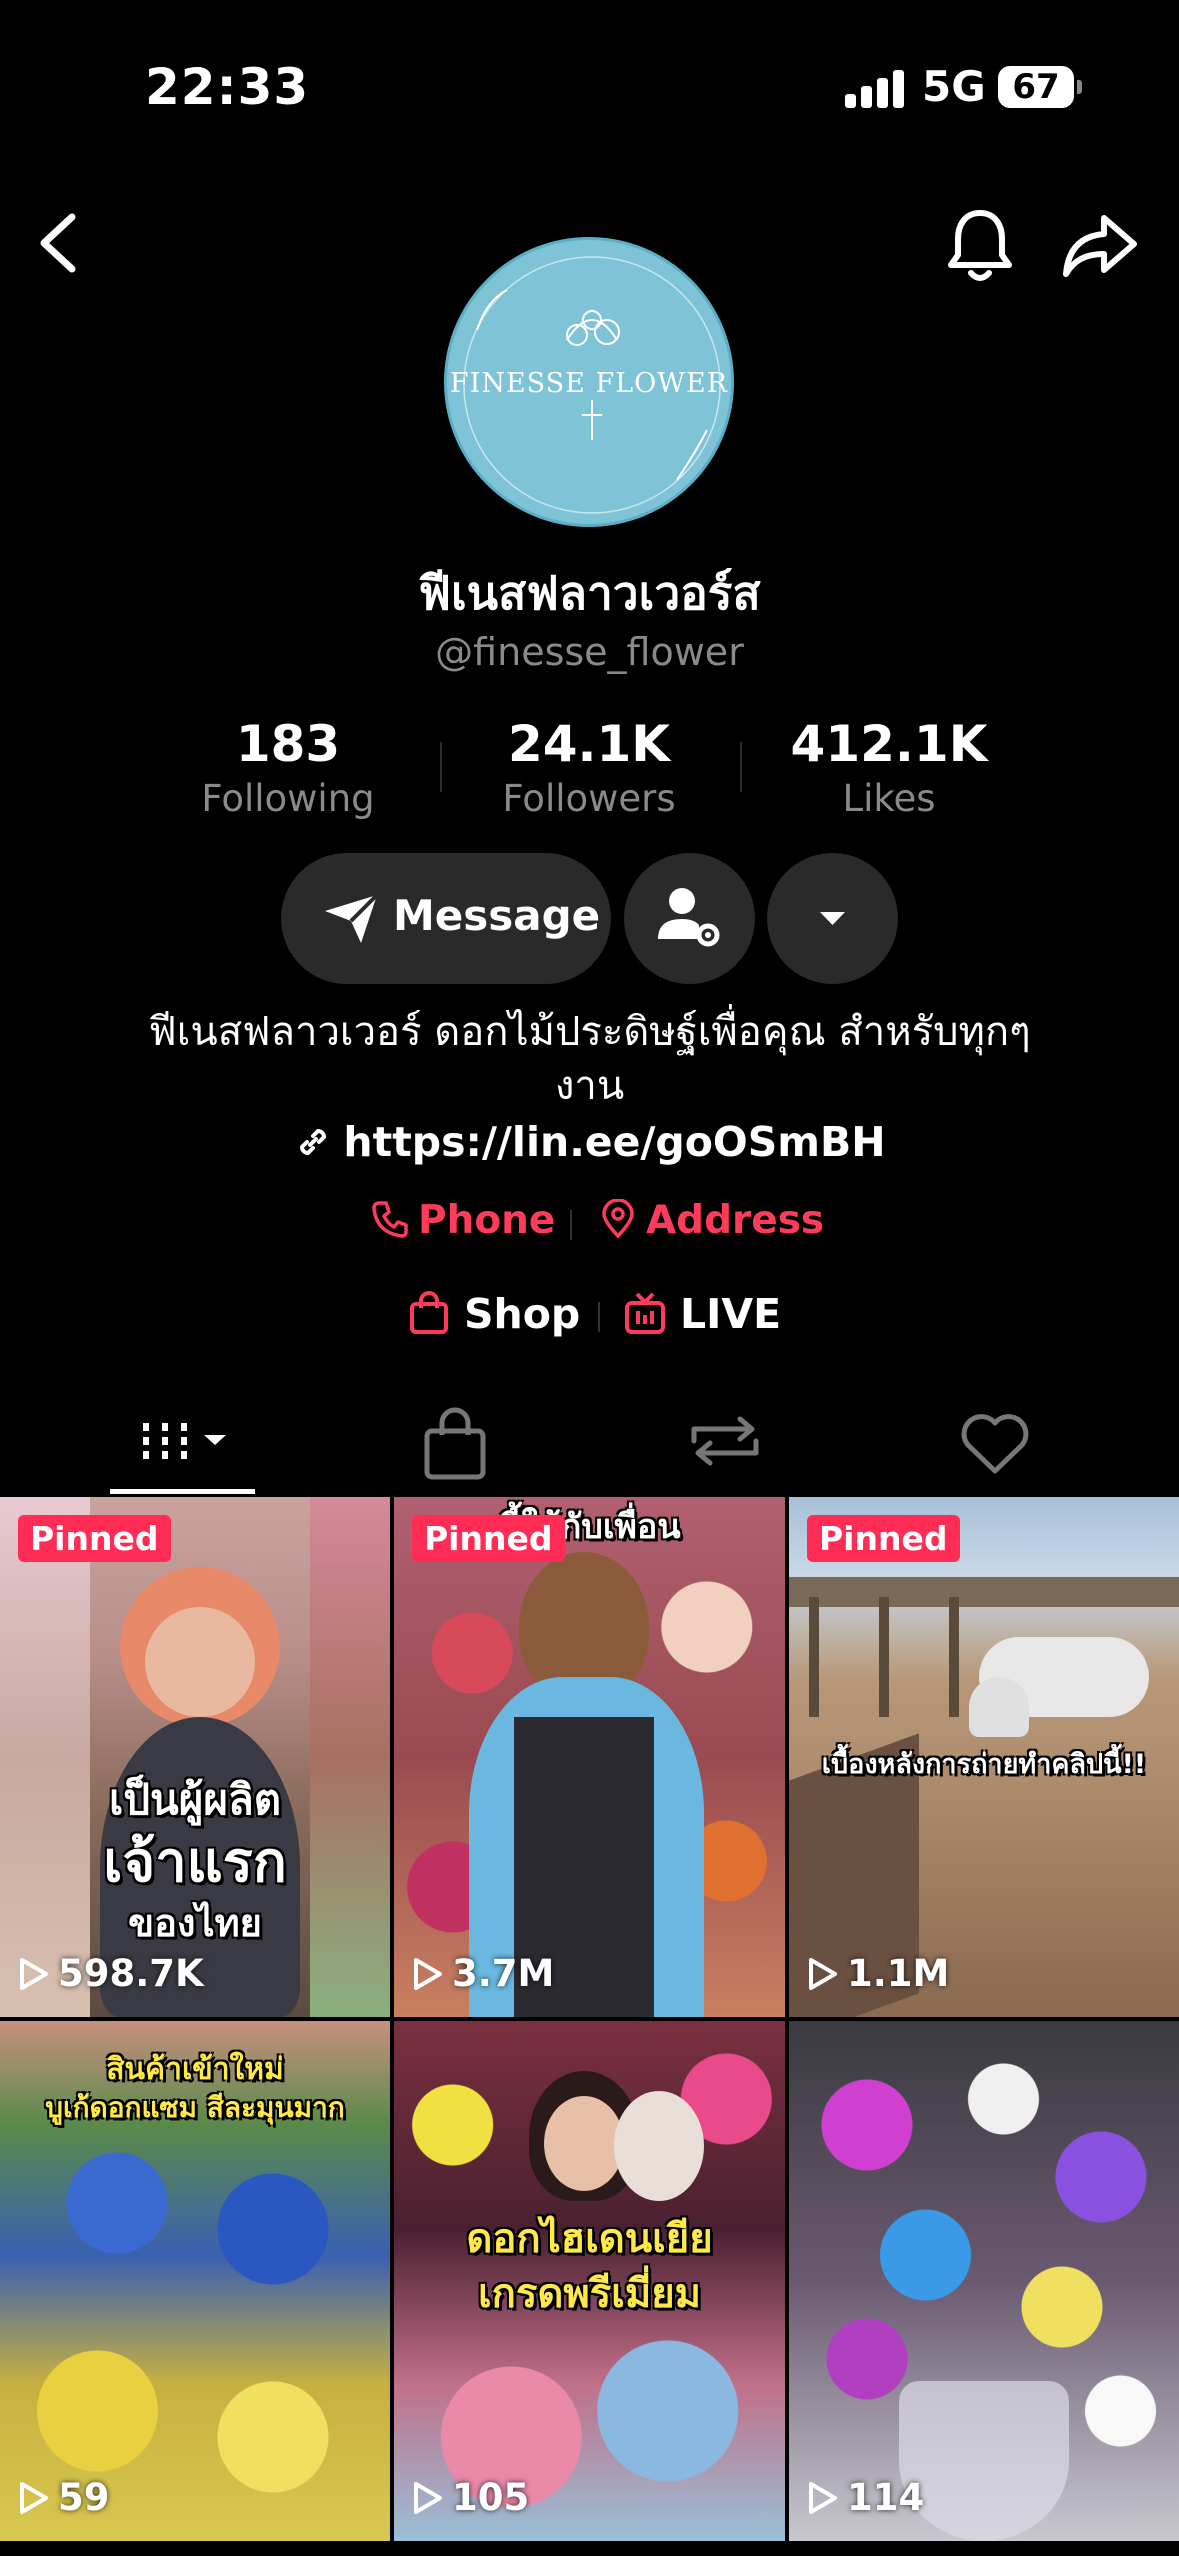  What do you see at coordinates (589, 90) in the screenshot?
I see `status-bar: 22:33 5G 67` at bounding box center [589, 90].